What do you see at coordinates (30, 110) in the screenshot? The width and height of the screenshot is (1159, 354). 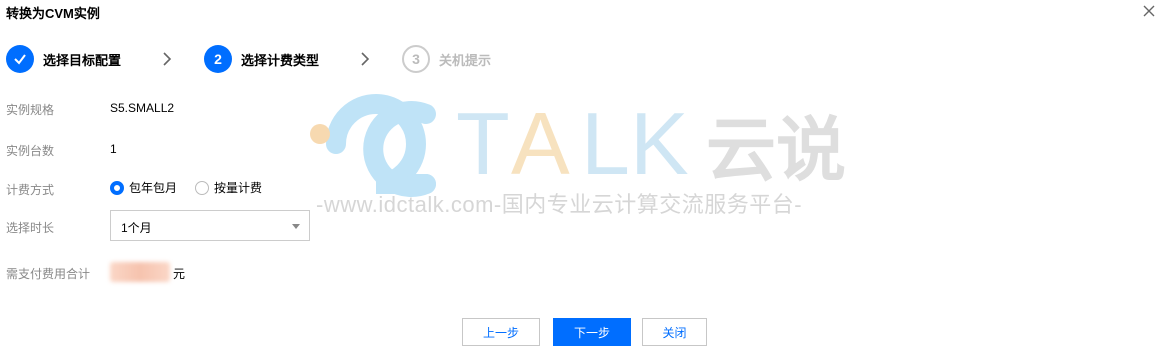 I see `spec-label: 实例规格` at bounding box center [30, 110].